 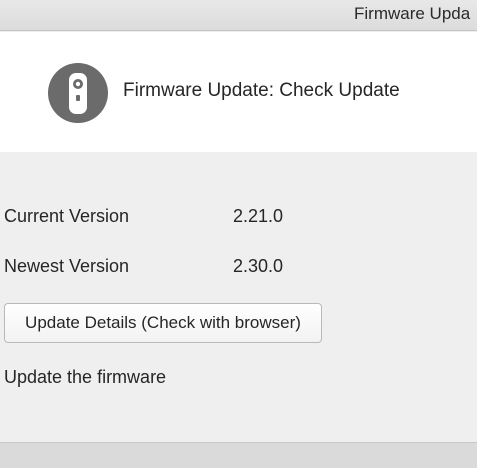 What do you see at coordinates (85, 377) in the screenshot?
I see `update-firmware-link: Update the firmware` at bounding box center [85, 377].